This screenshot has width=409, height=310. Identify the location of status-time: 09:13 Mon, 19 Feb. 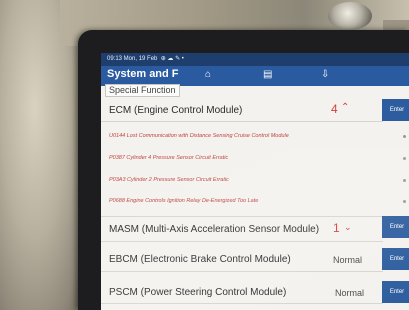
(132, 59).